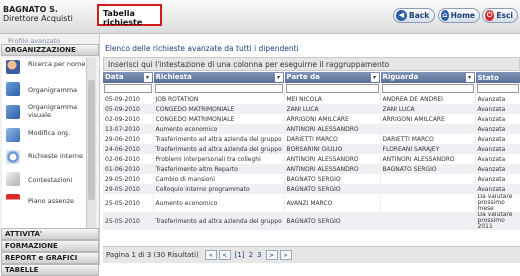 This screenshot has height=276, width=520. What do you see at coordinates (332, 77) in the screenshot?
I see `col-header-parte-da: Parte da ▾` at bounding box center [332, 77].